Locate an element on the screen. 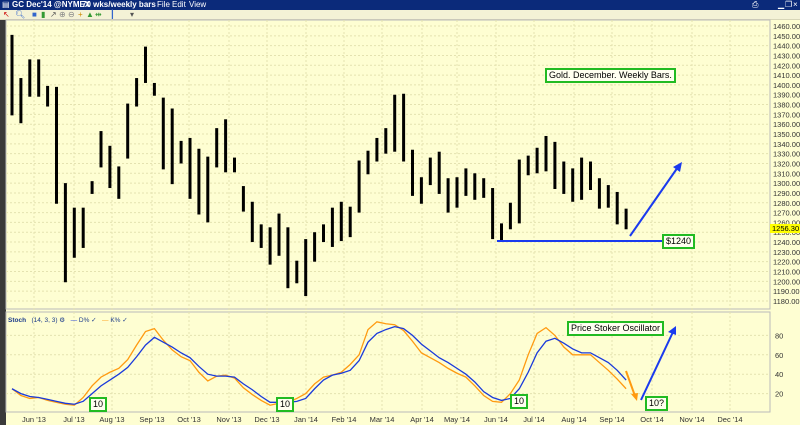 Image resolution: width=800 pixels, height=425 pixels. month-label: Aug '14 is located at coordinates (573, 419).